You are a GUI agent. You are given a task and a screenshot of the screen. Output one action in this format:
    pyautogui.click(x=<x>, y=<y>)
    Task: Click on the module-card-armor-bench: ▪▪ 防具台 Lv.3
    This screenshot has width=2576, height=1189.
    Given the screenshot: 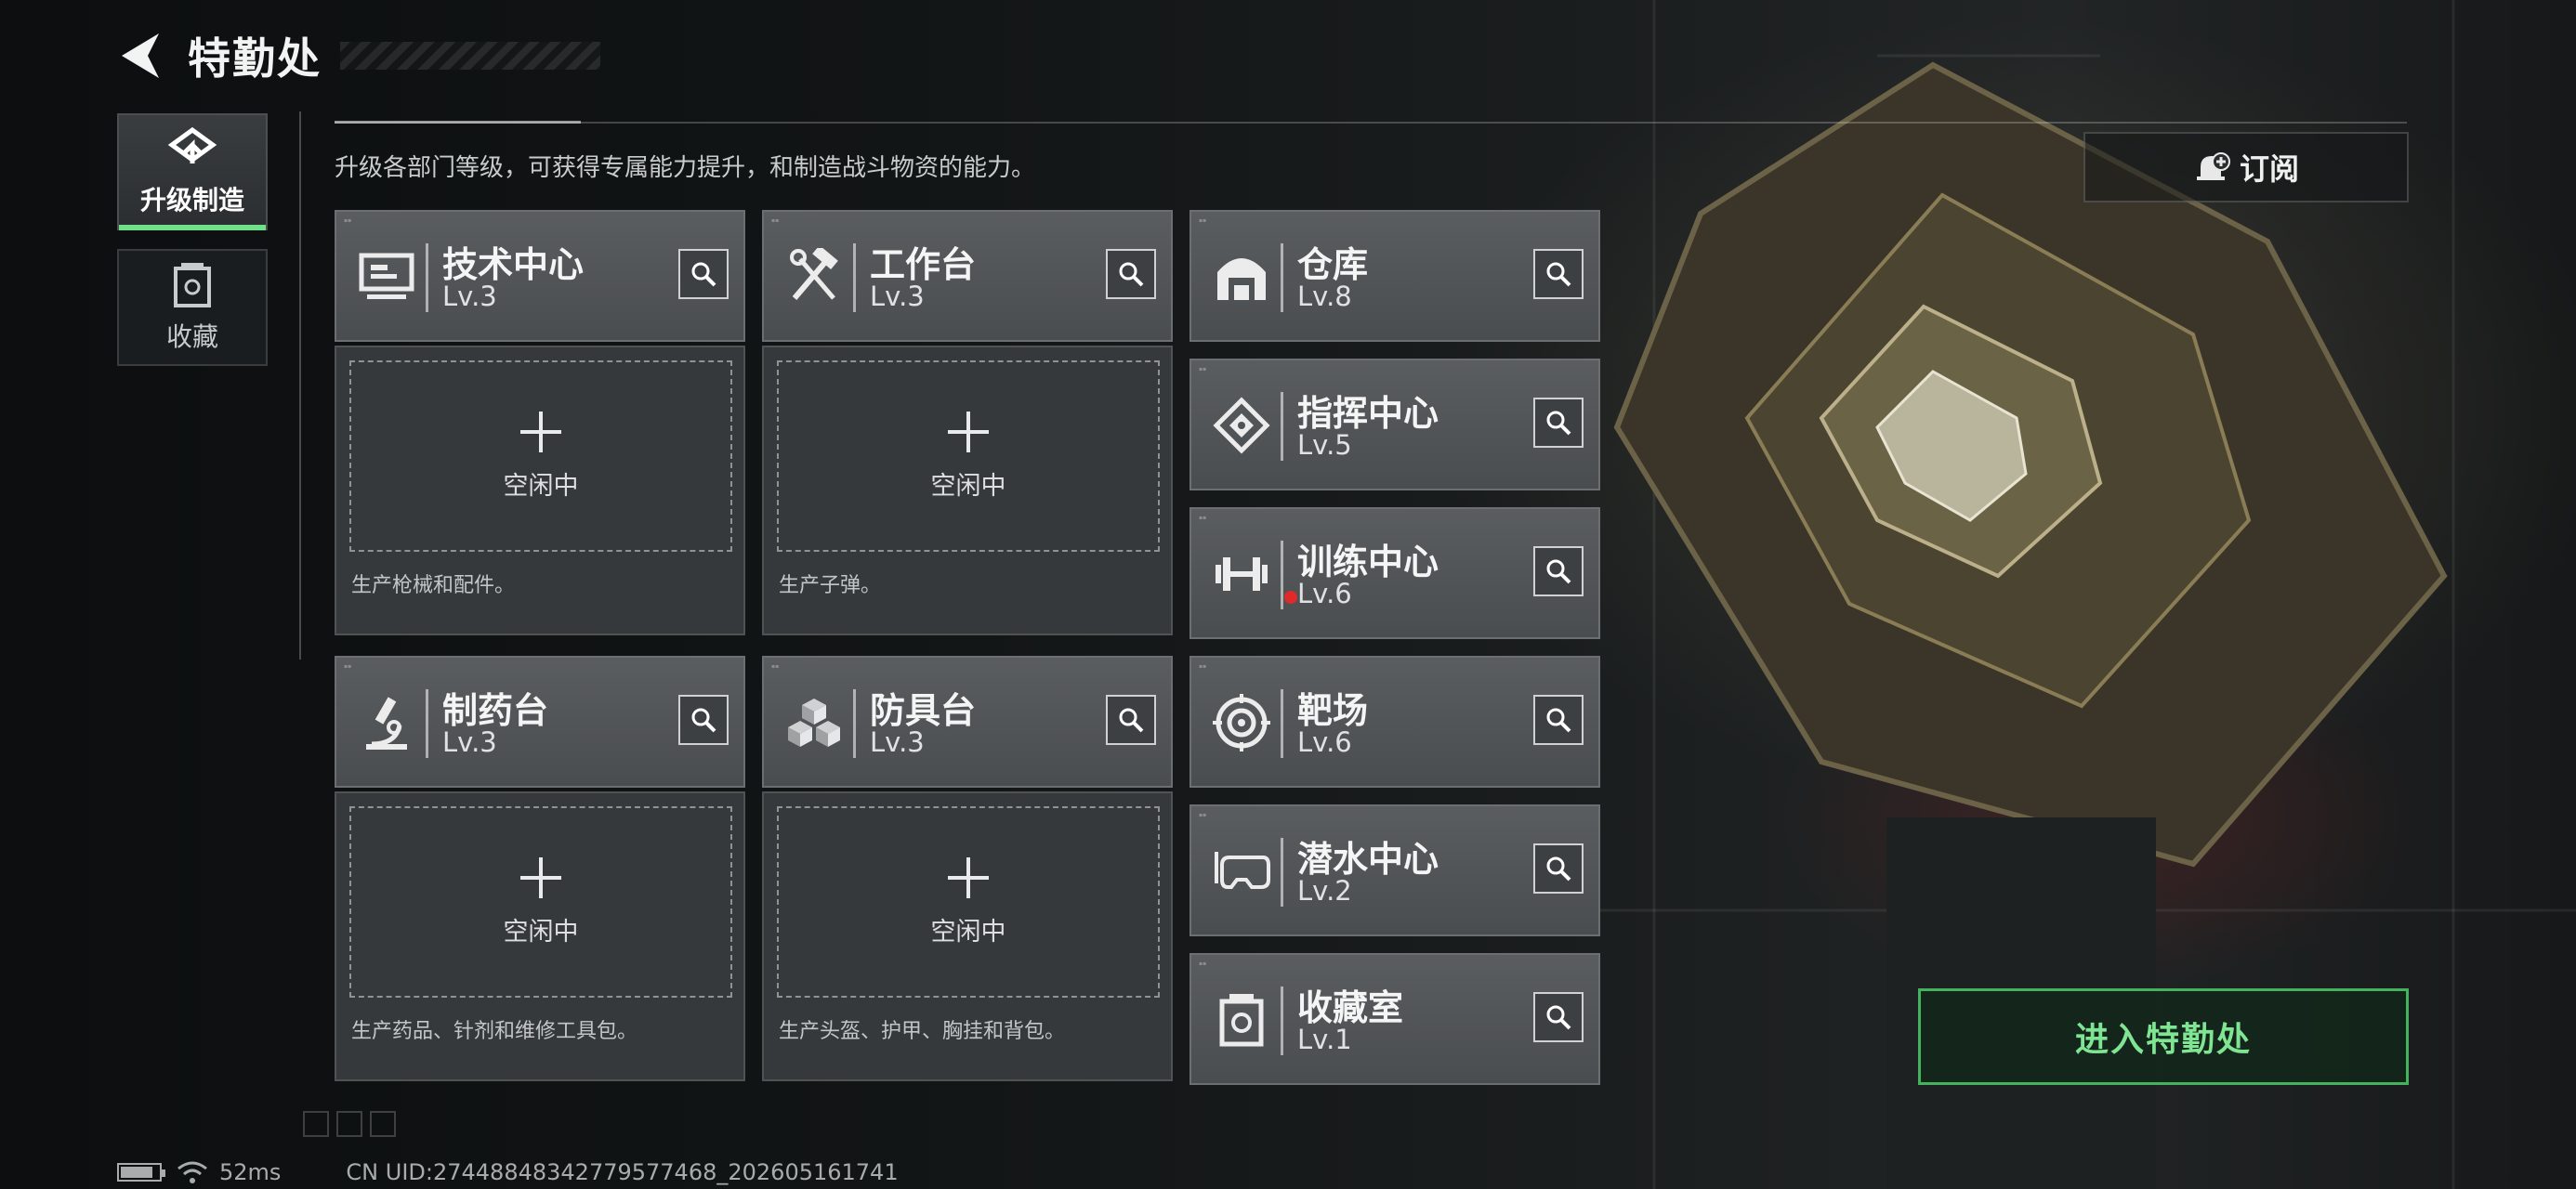 What is the action you would take?
    pyautogui.click(x=967, y=722)
    